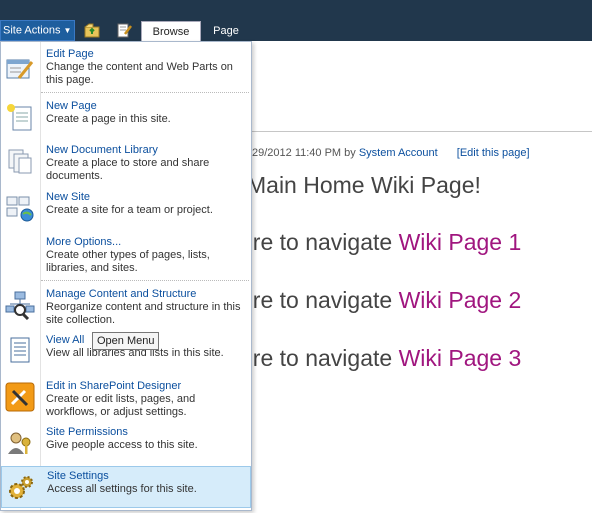  What do you see at coordinates (19, 117) in the screenshot?
I see `new-page-icon` at bounding box center [19, 117].